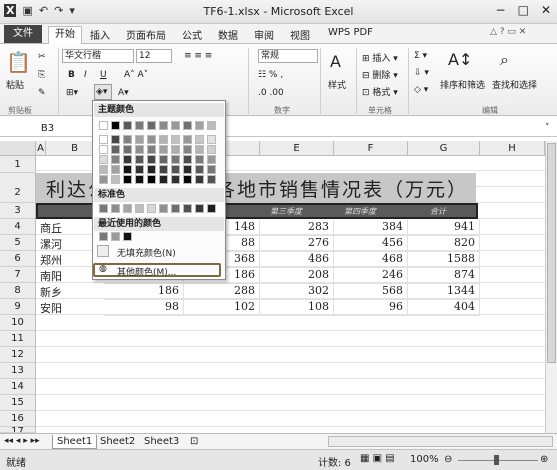  Describe the element at coordinates (18, 211) in the screenshot. I see `row-header: 3` at that location.